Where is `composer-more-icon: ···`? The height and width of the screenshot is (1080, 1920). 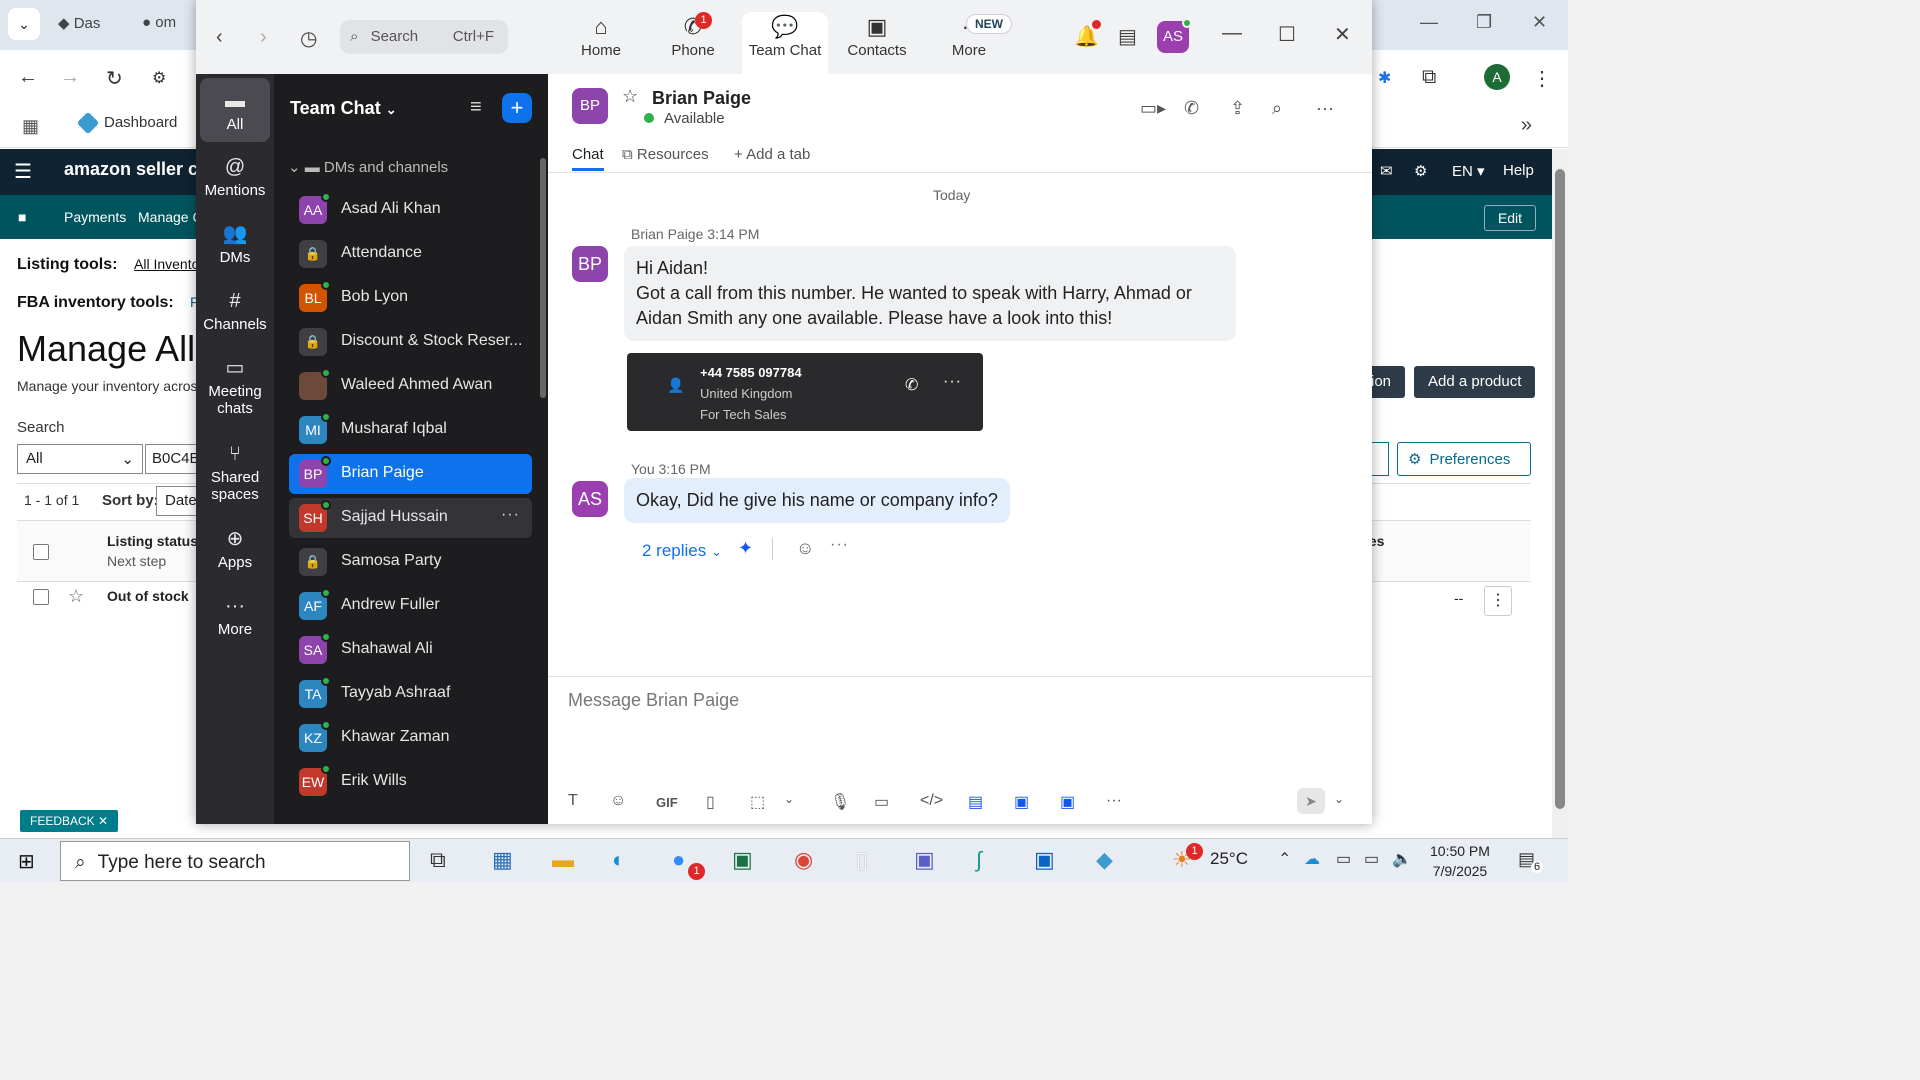 composer-more-icon: ··· is located at coordinates (1114, 801).